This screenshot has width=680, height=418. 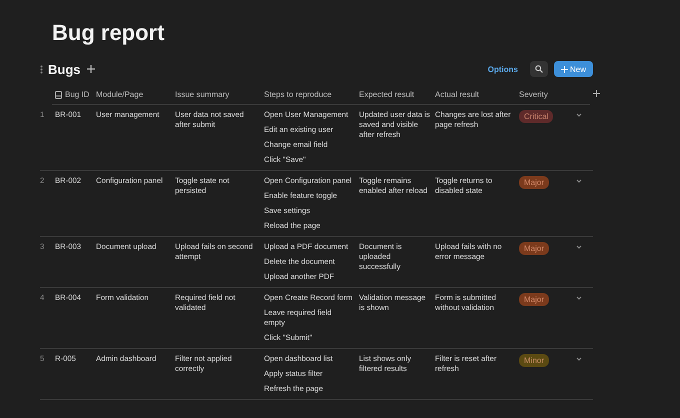 I want to click on column-header: Issue summary, so click(x=202, y=94).